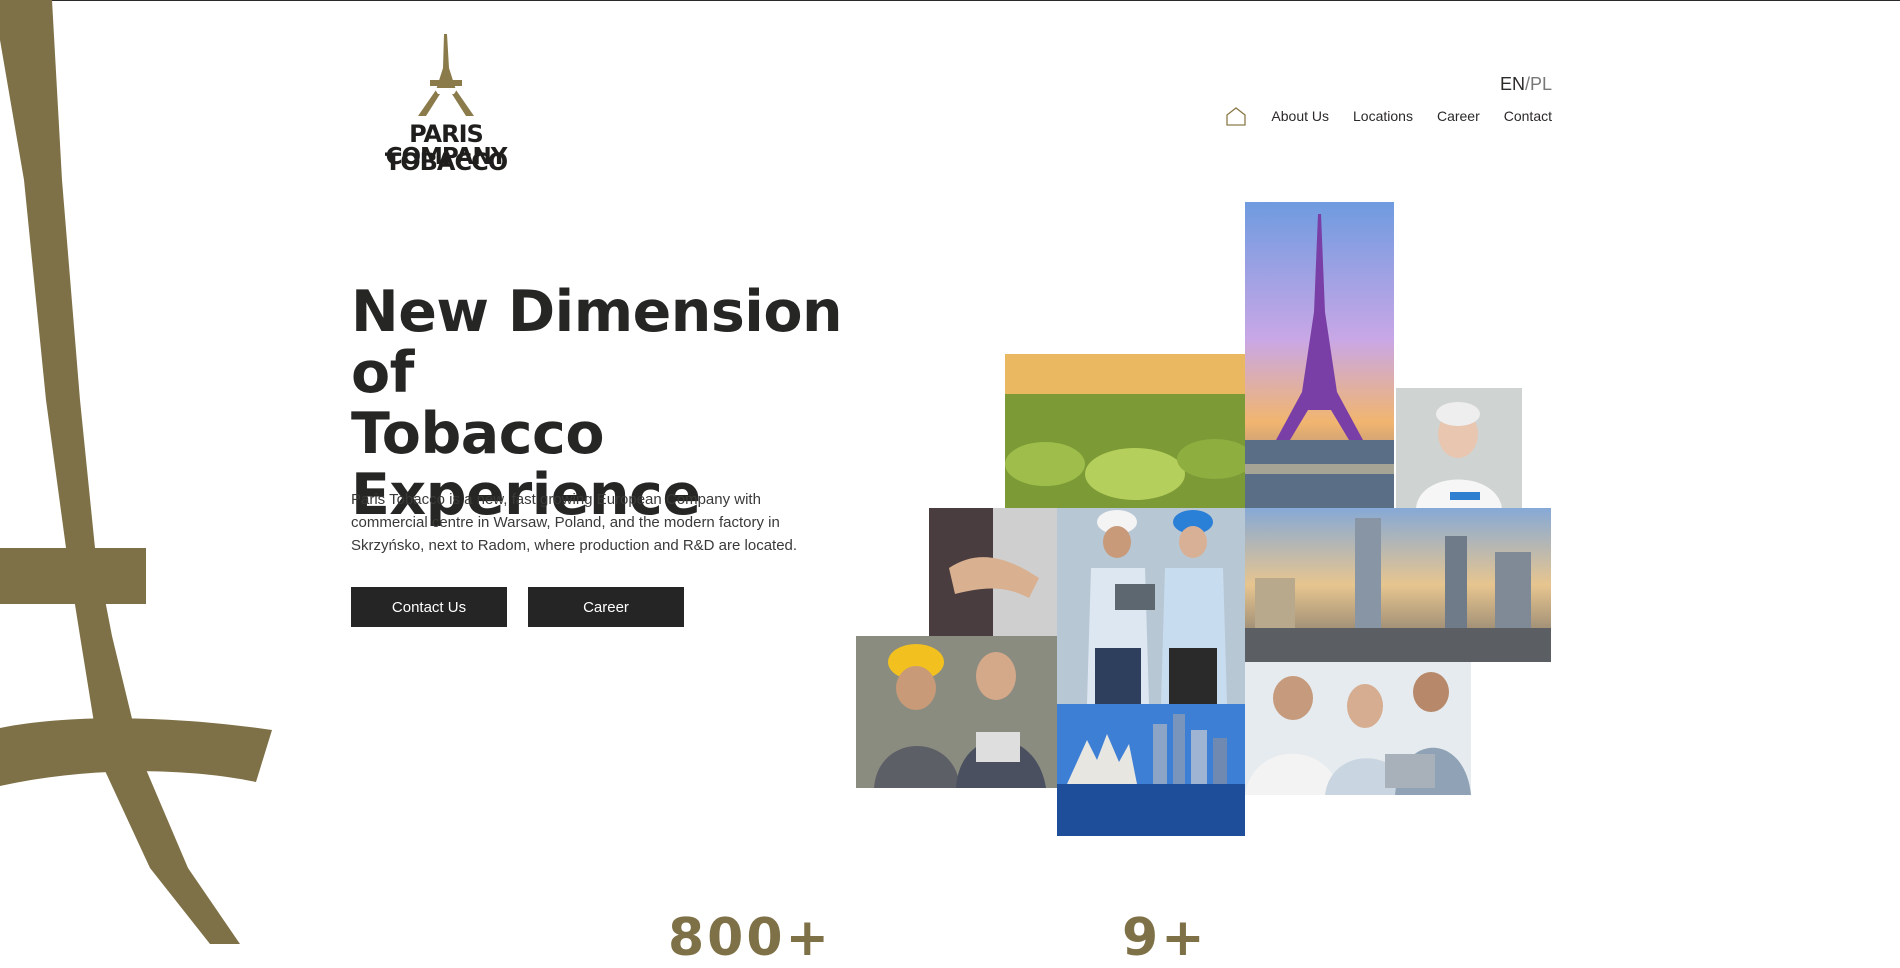 The image size is (1900, 968). I want to click on warsaw-skyline-photo, so click(1398, 585).